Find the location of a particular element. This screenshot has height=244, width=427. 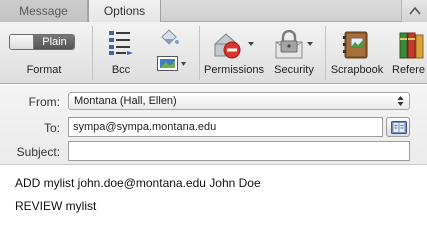

security-label: Security is located at coordinates (294, 70).